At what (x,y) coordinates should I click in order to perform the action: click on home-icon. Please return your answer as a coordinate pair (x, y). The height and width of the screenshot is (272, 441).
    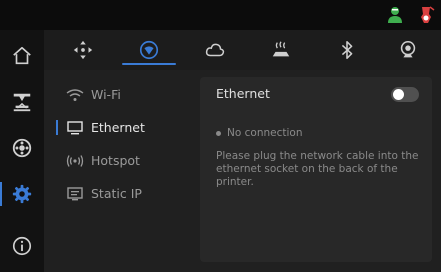
    Looking at the image, I should click on (22, 55).